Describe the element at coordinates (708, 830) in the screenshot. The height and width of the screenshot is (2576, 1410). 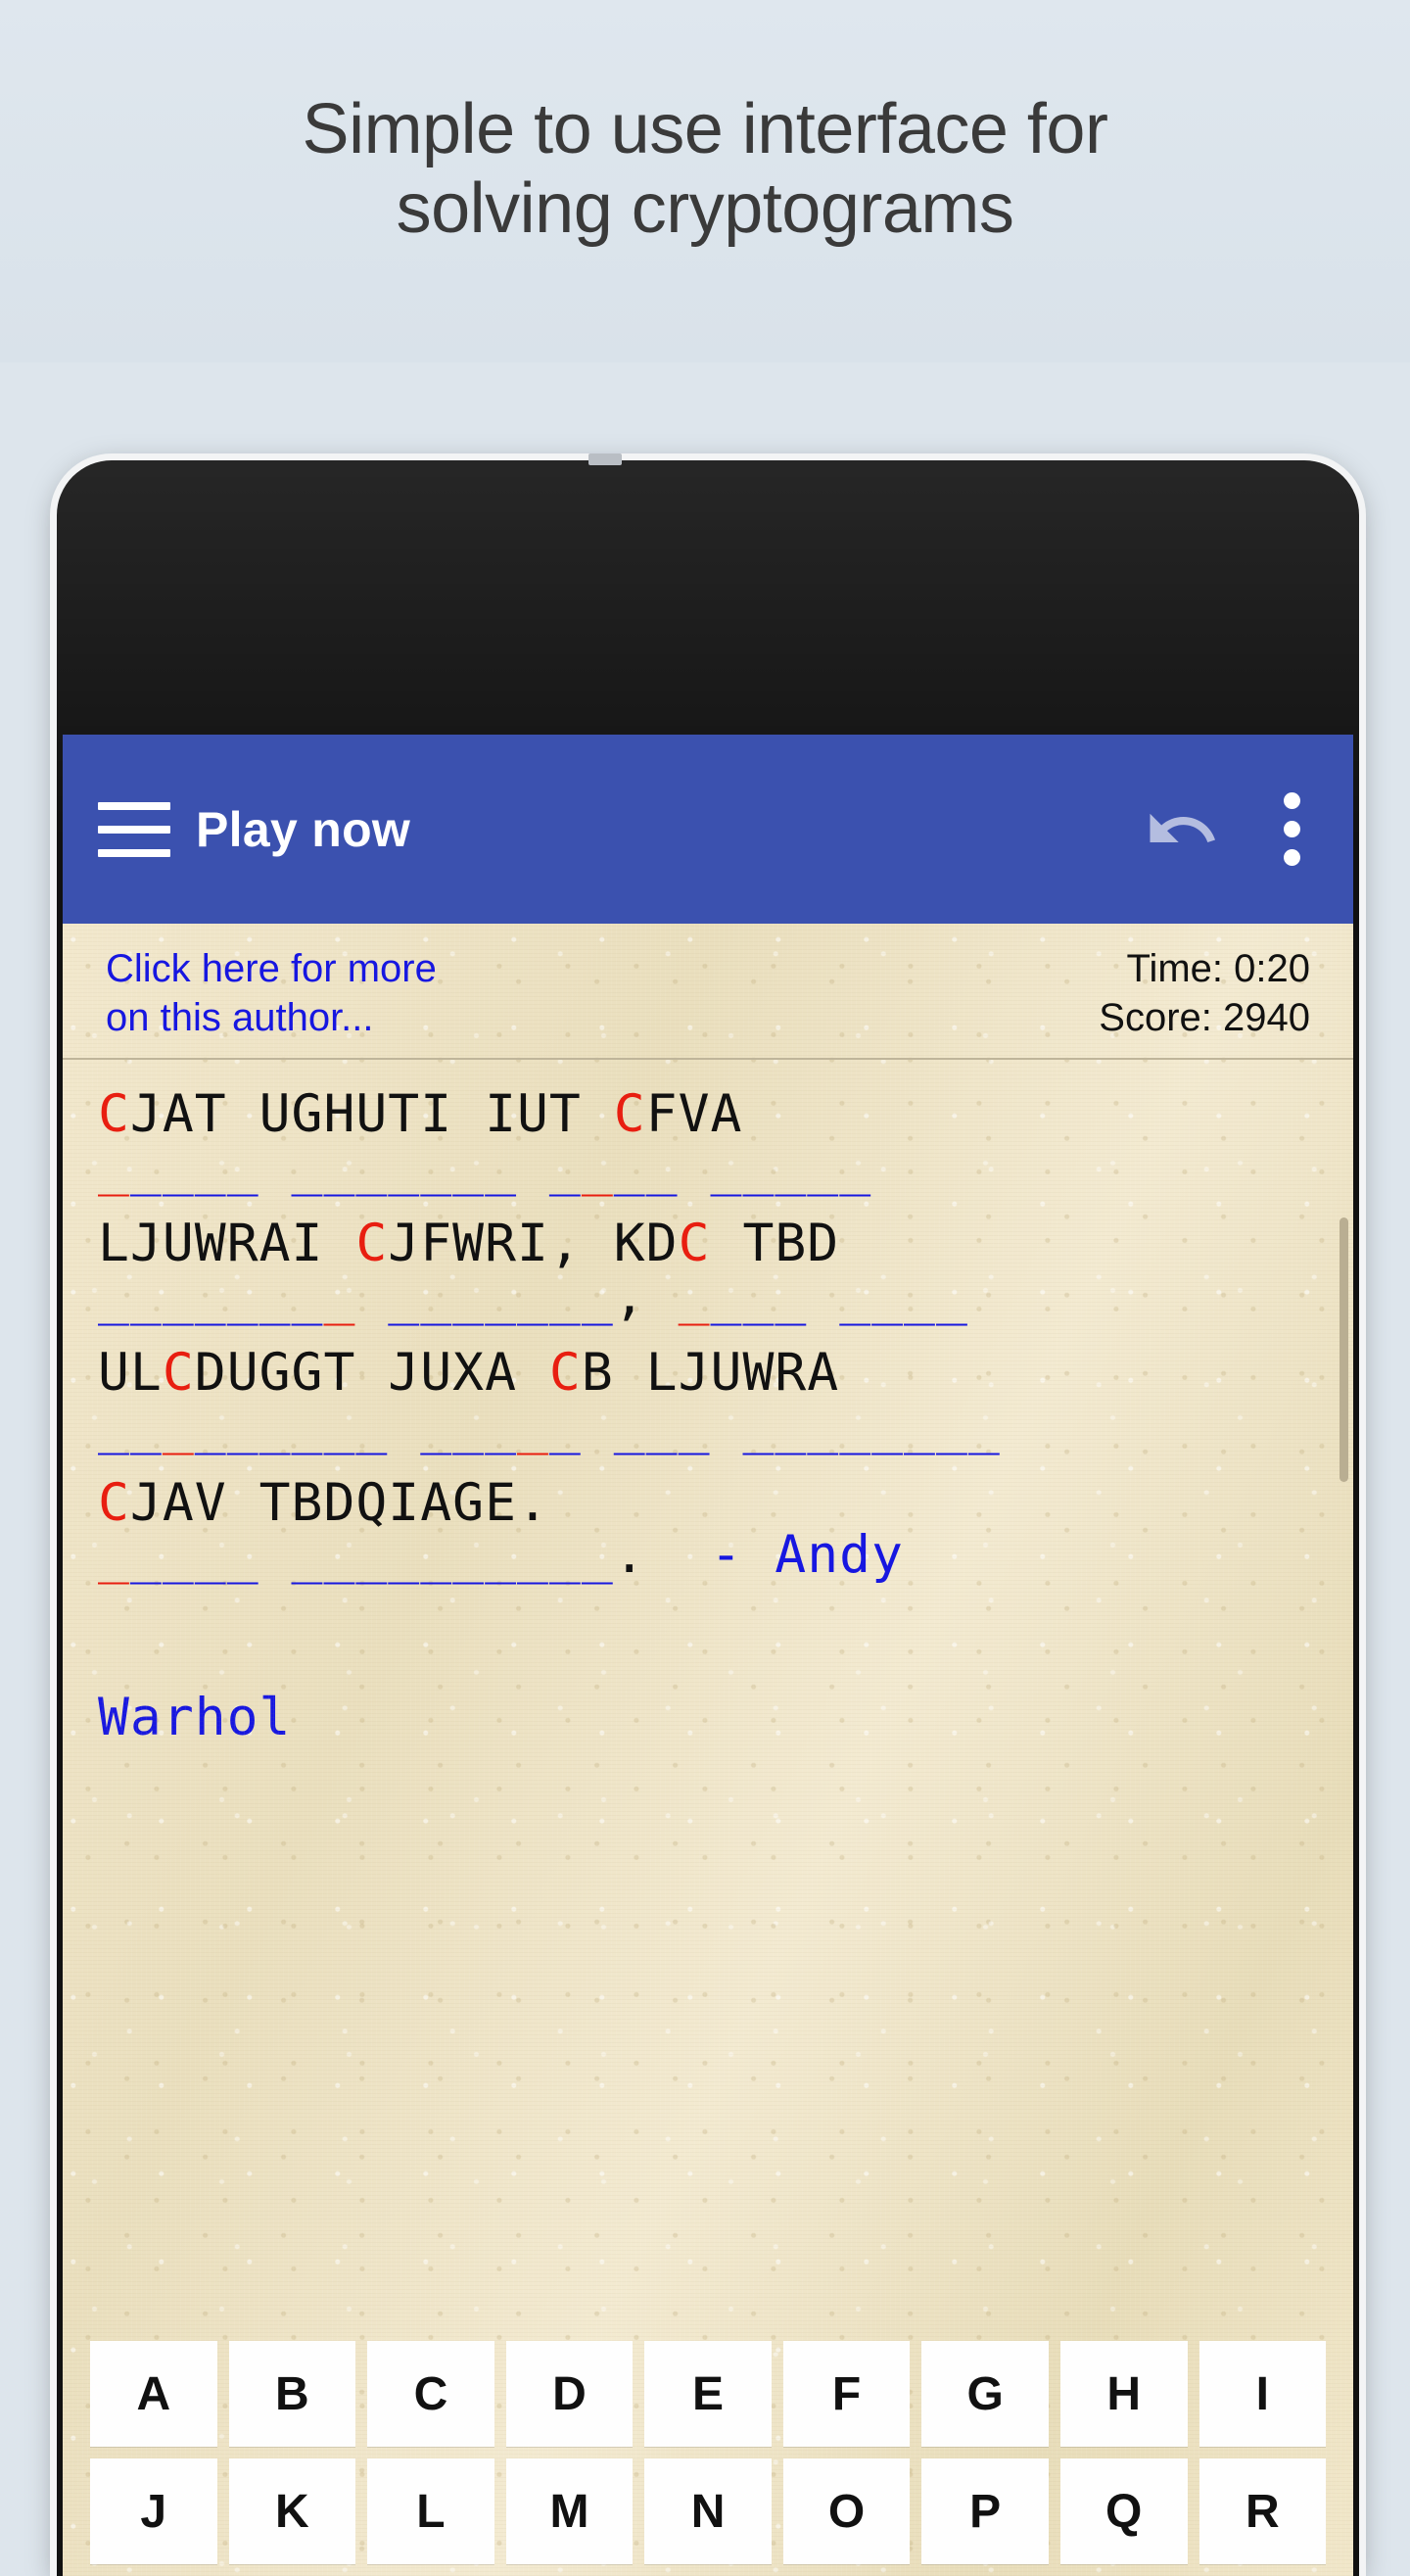
I see `app-bar: Play now` at that location.